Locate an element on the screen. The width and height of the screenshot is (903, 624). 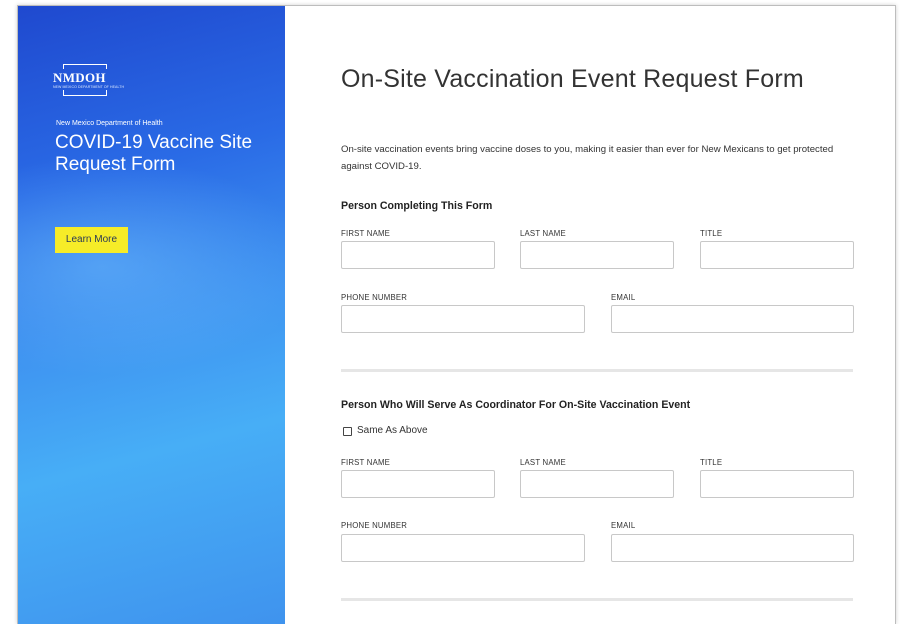
last-name-input is located at coordinates (597, 255).